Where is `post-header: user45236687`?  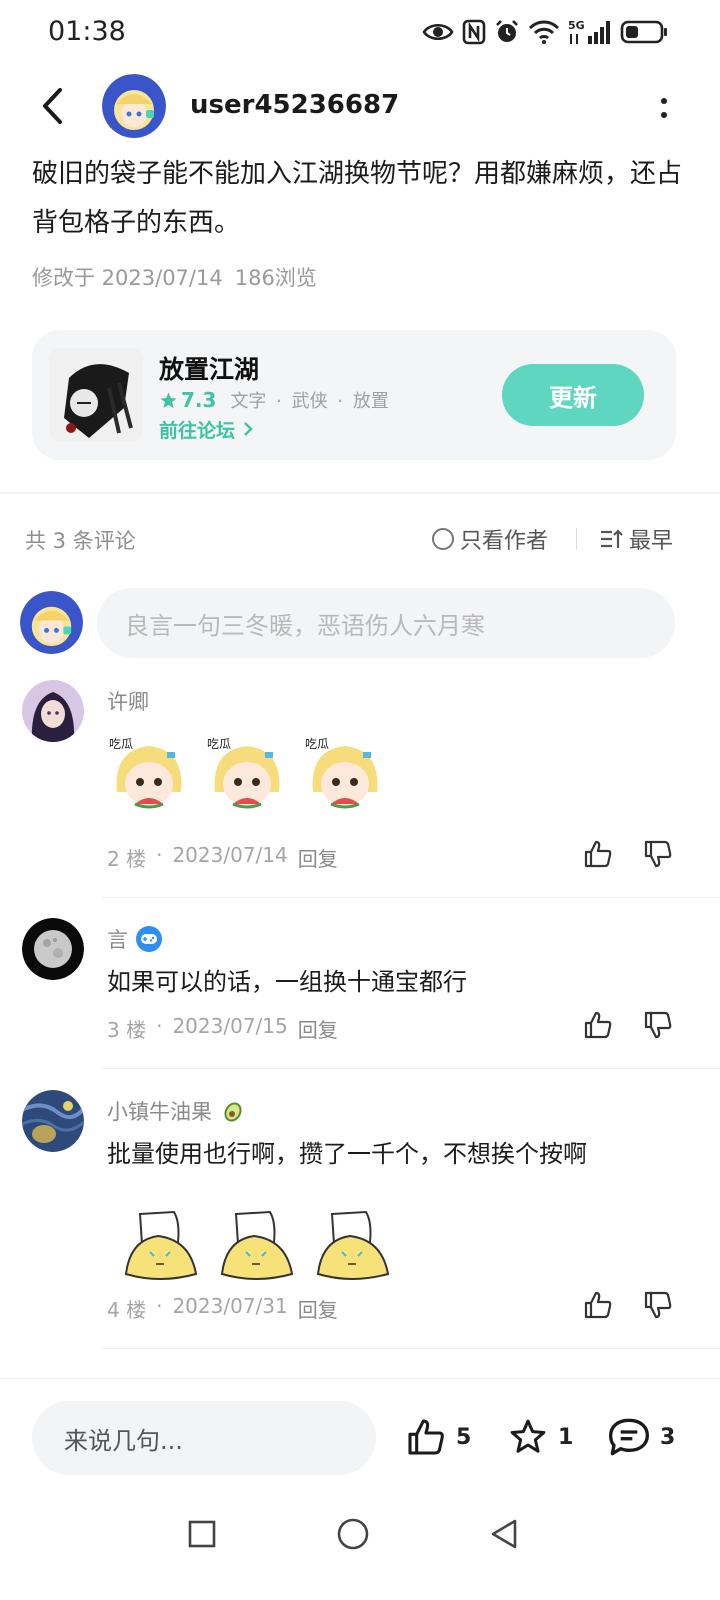 post-header: user45236687 is located at coordinates (360, 107).